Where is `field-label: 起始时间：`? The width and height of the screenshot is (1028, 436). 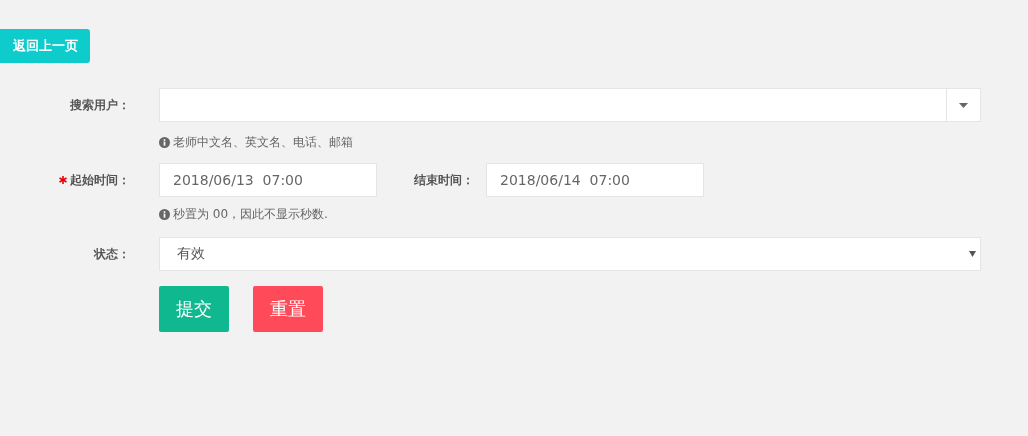 field-label: 起始时间： is located at coordinates (100, 180).